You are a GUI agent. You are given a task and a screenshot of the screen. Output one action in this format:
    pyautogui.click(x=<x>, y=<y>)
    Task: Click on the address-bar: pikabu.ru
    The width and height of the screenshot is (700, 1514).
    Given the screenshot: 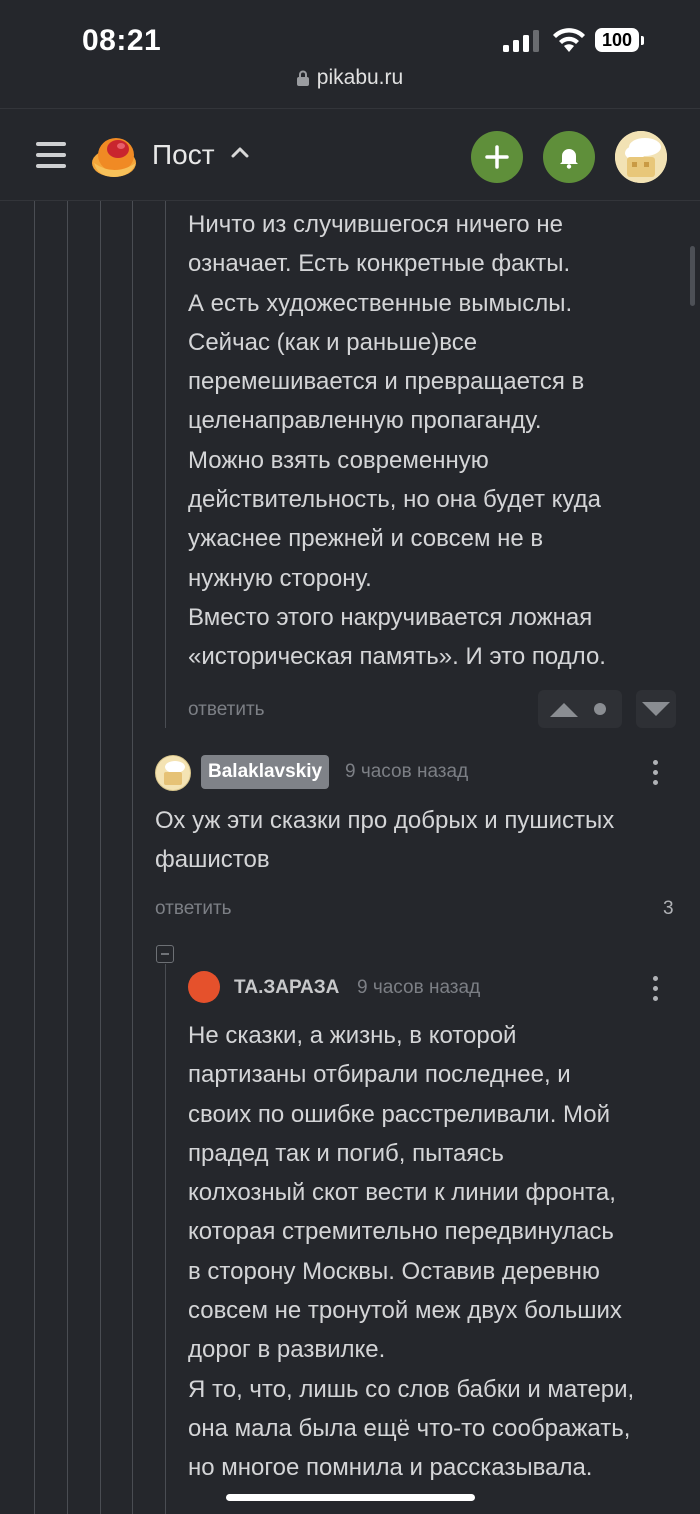 What is the action you would take?
    pyautogui.click(x=350, y=83)
    